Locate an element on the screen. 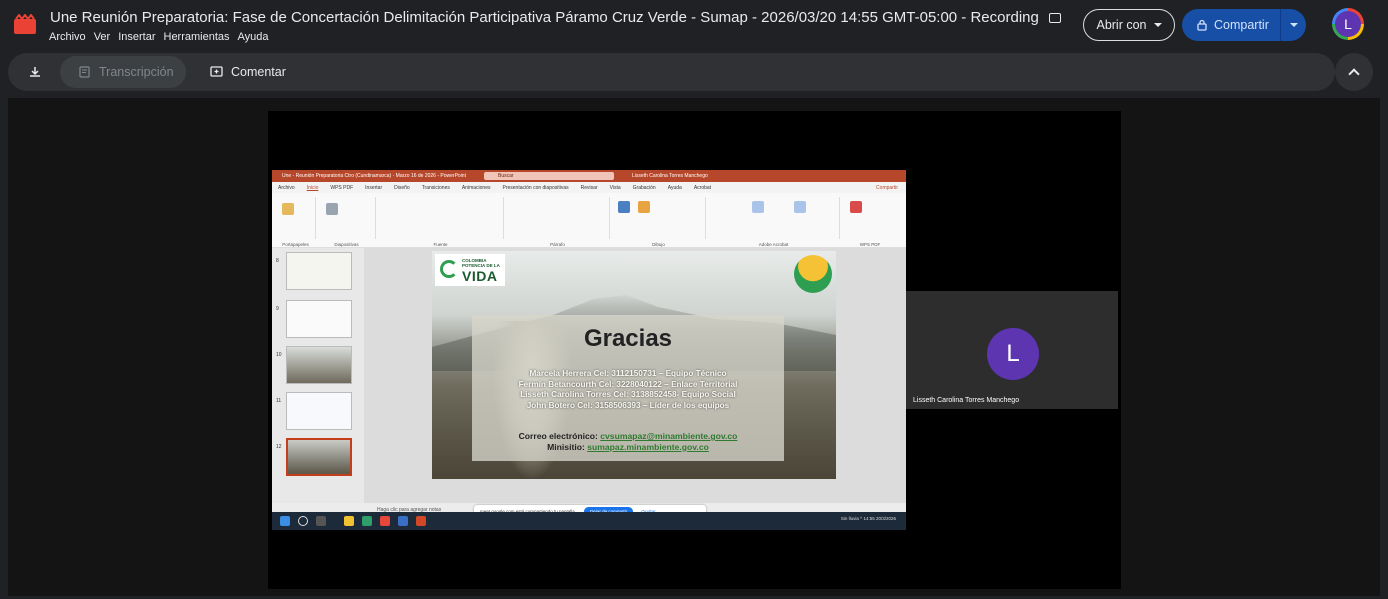  download-icon is located at coordinates (35, 72).